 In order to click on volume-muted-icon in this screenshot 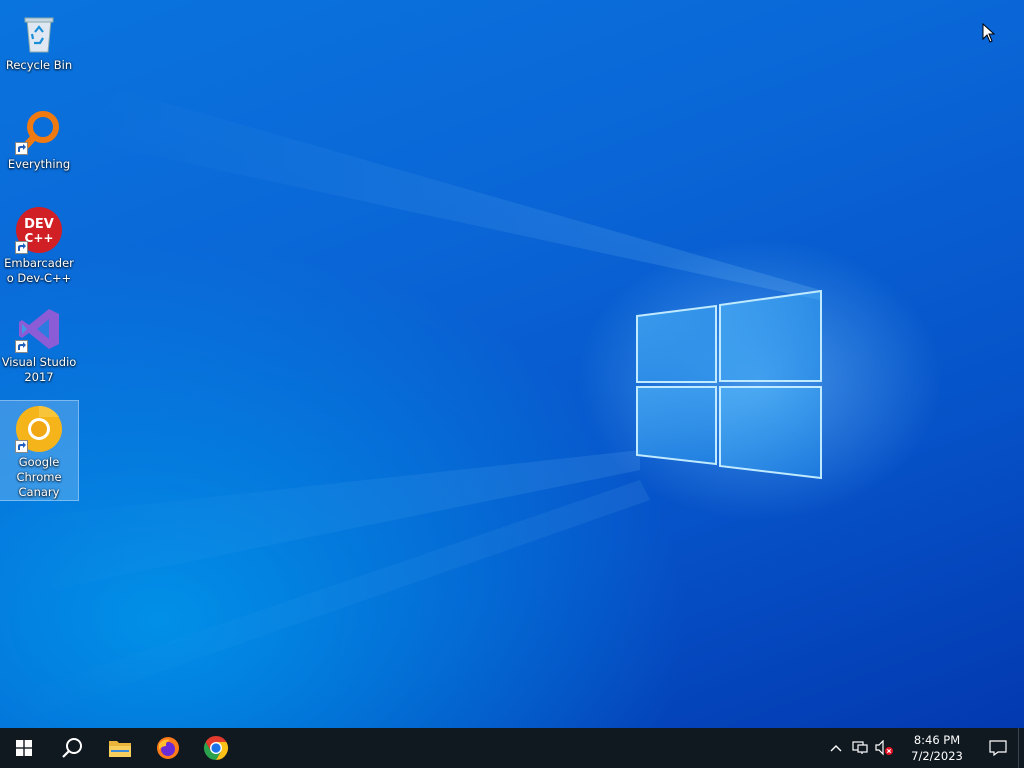, I will do `click(884, 748)`.